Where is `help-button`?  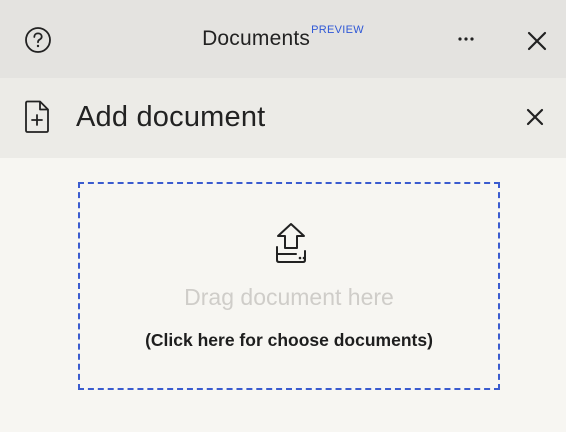 help-button is located at coordinates (38, 40).